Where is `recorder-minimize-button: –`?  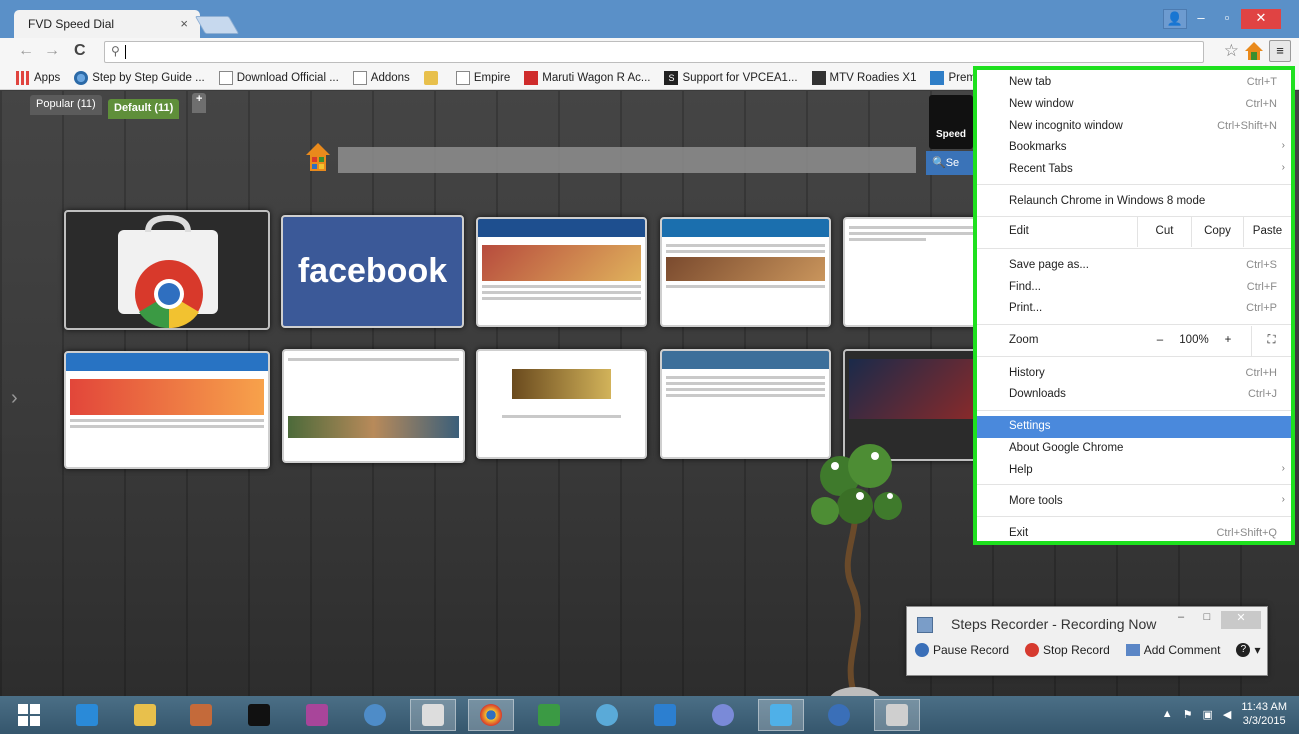
recorder-minimize-button: – is located at coordinates (1181, 620).